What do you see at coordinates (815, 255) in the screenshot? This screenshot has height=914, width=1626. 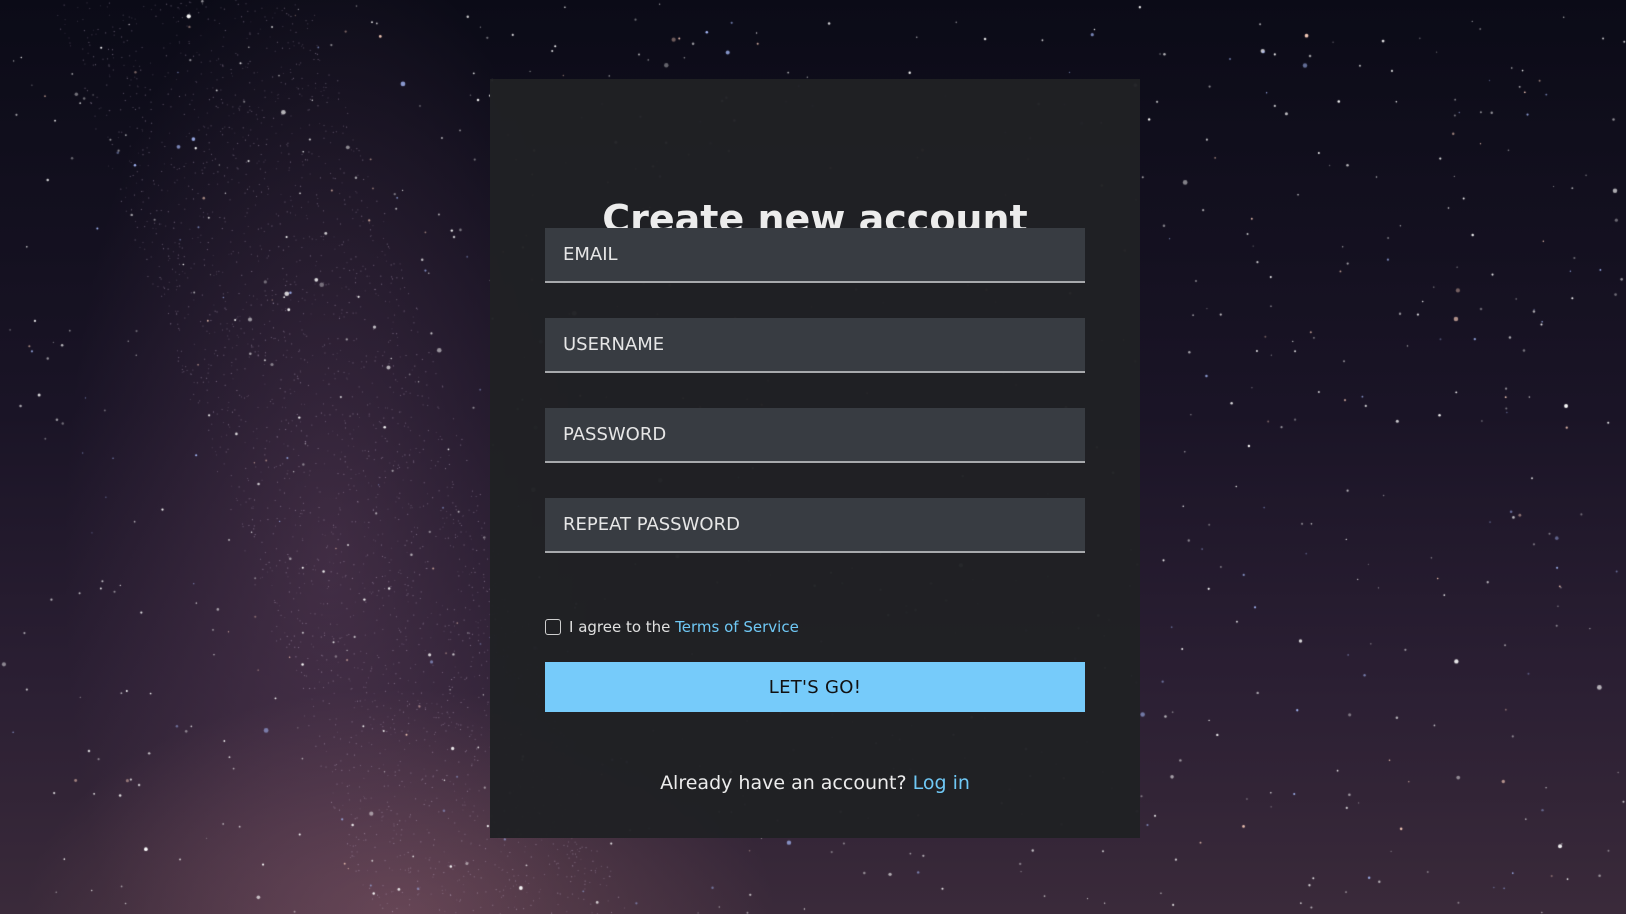 I see `email-field` at bounding box center [815, 255].